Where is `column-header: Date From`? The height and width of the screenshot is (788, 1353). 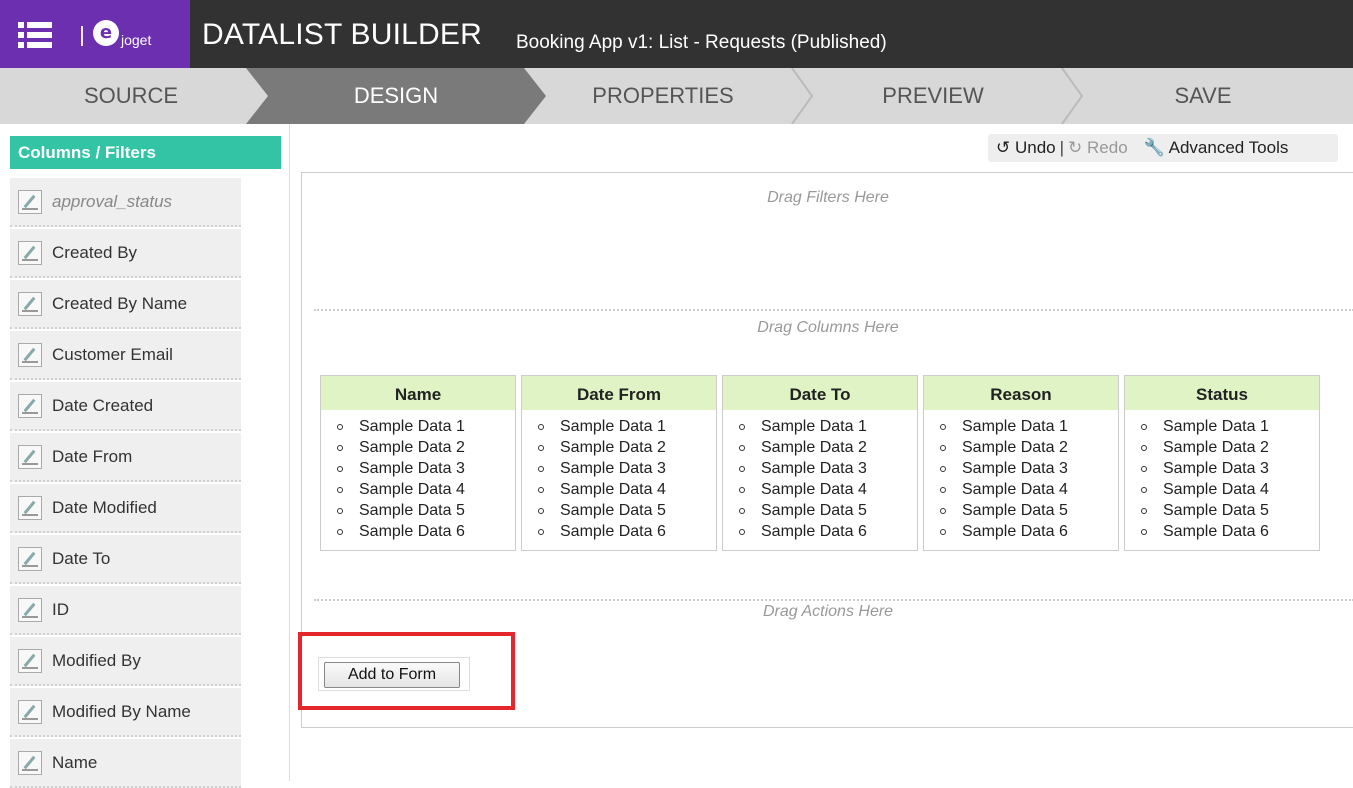 column-header: Date From is located at coordinates (619, 393).